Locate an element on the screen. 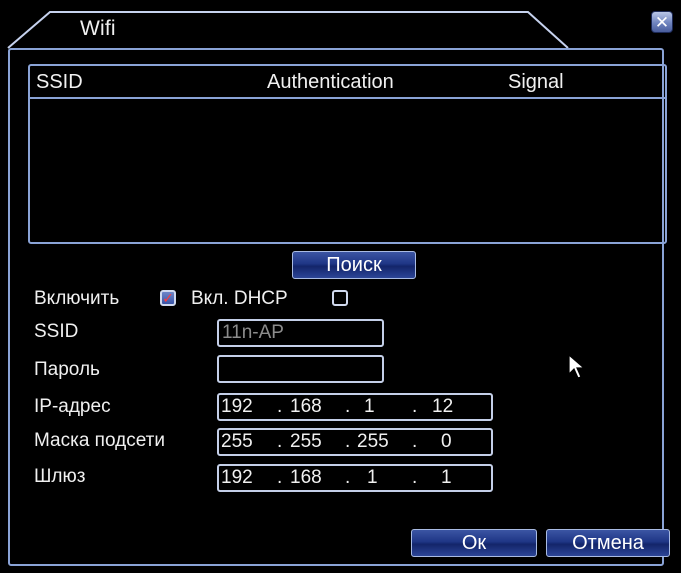 The image size is (681, 573). ip-octet-1: 192 is located at coordinates (237, 407).